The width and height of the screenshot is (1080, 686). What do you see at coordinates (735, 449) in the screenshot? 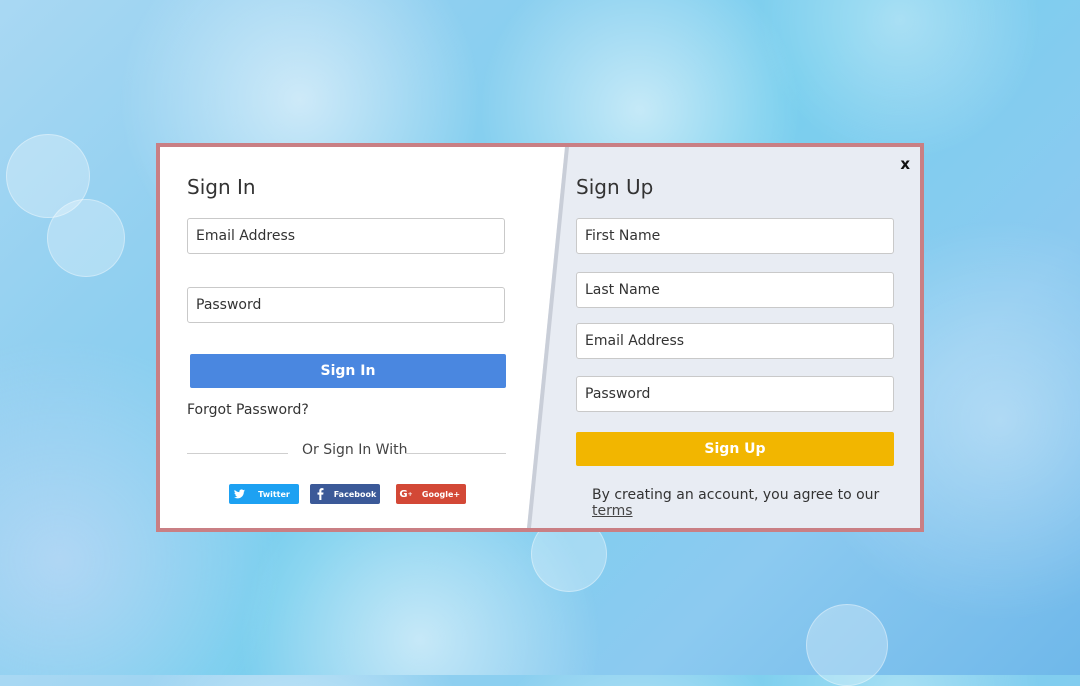
I see `sign-up-button: Sign Up` at bounding box center [735, 449].